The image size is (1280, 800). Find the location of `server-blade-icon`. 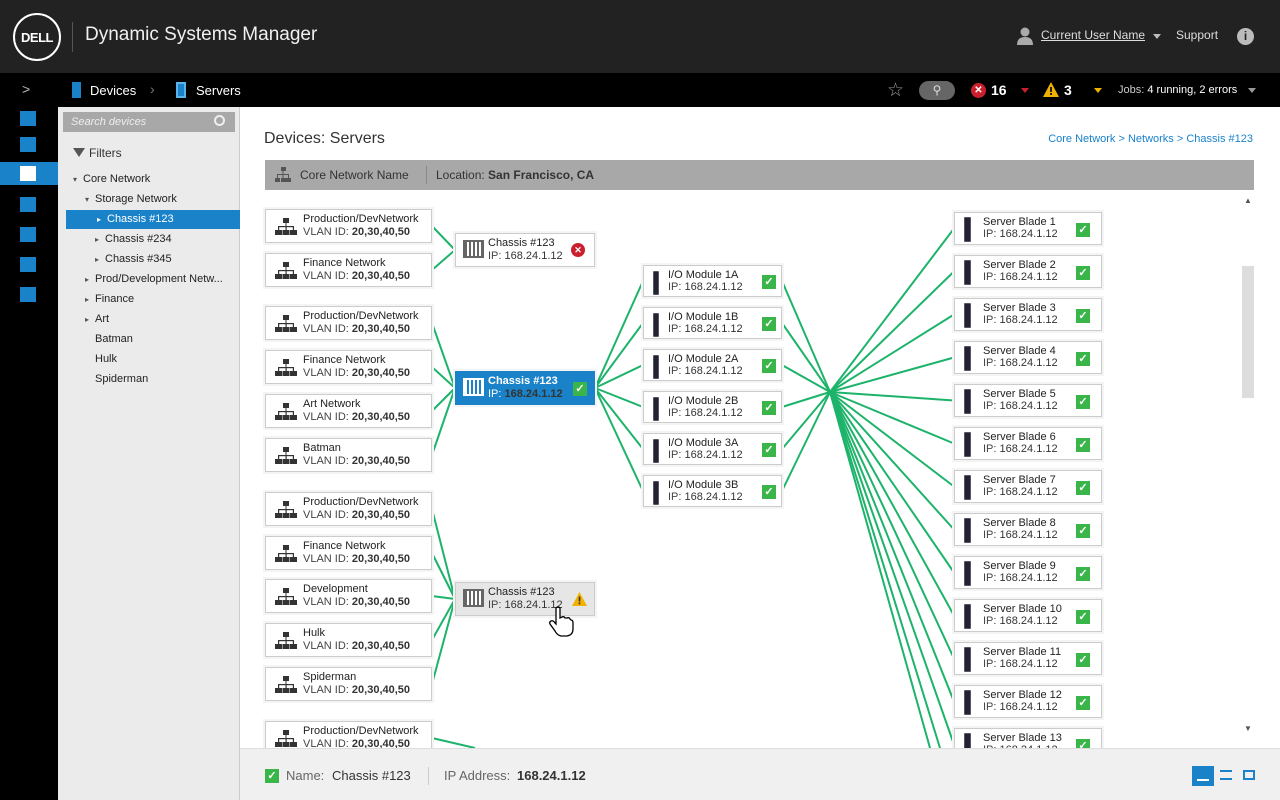

server-blade-icon is located at coordinates (967, 401).